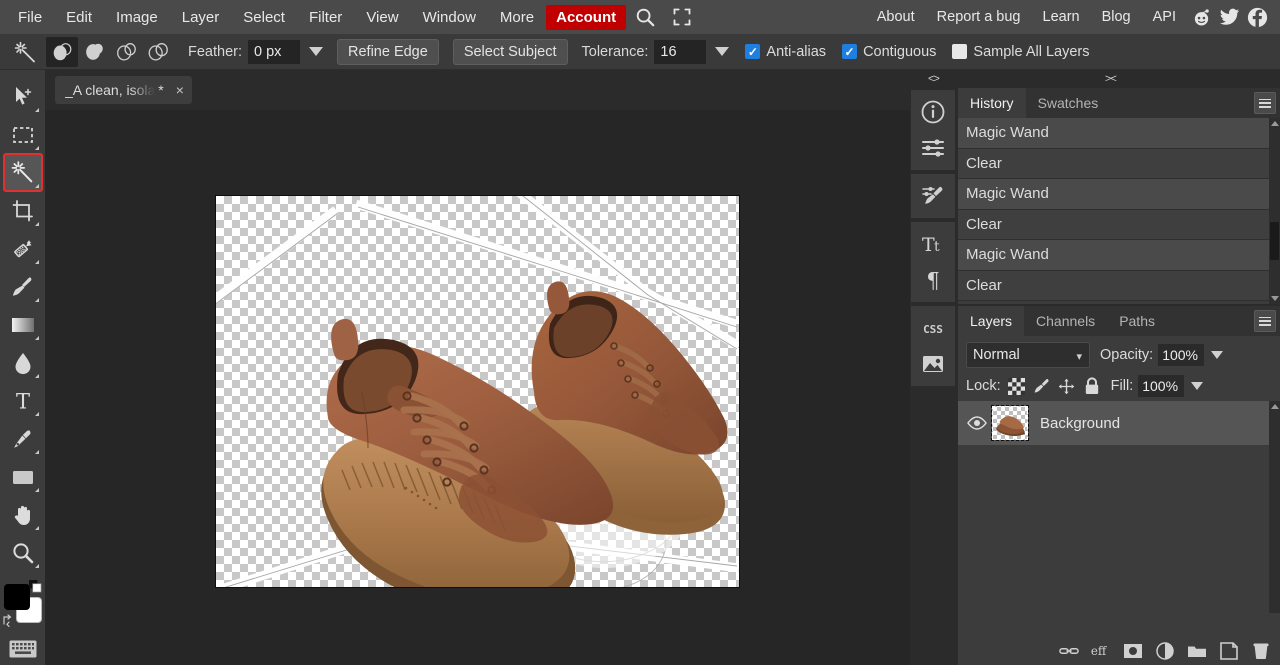 The image size is (1280, 665). What do you see at coordinates (94, 52) in the screenshot?
I see `add-to-selection-button` at bounding box center [94, 52].